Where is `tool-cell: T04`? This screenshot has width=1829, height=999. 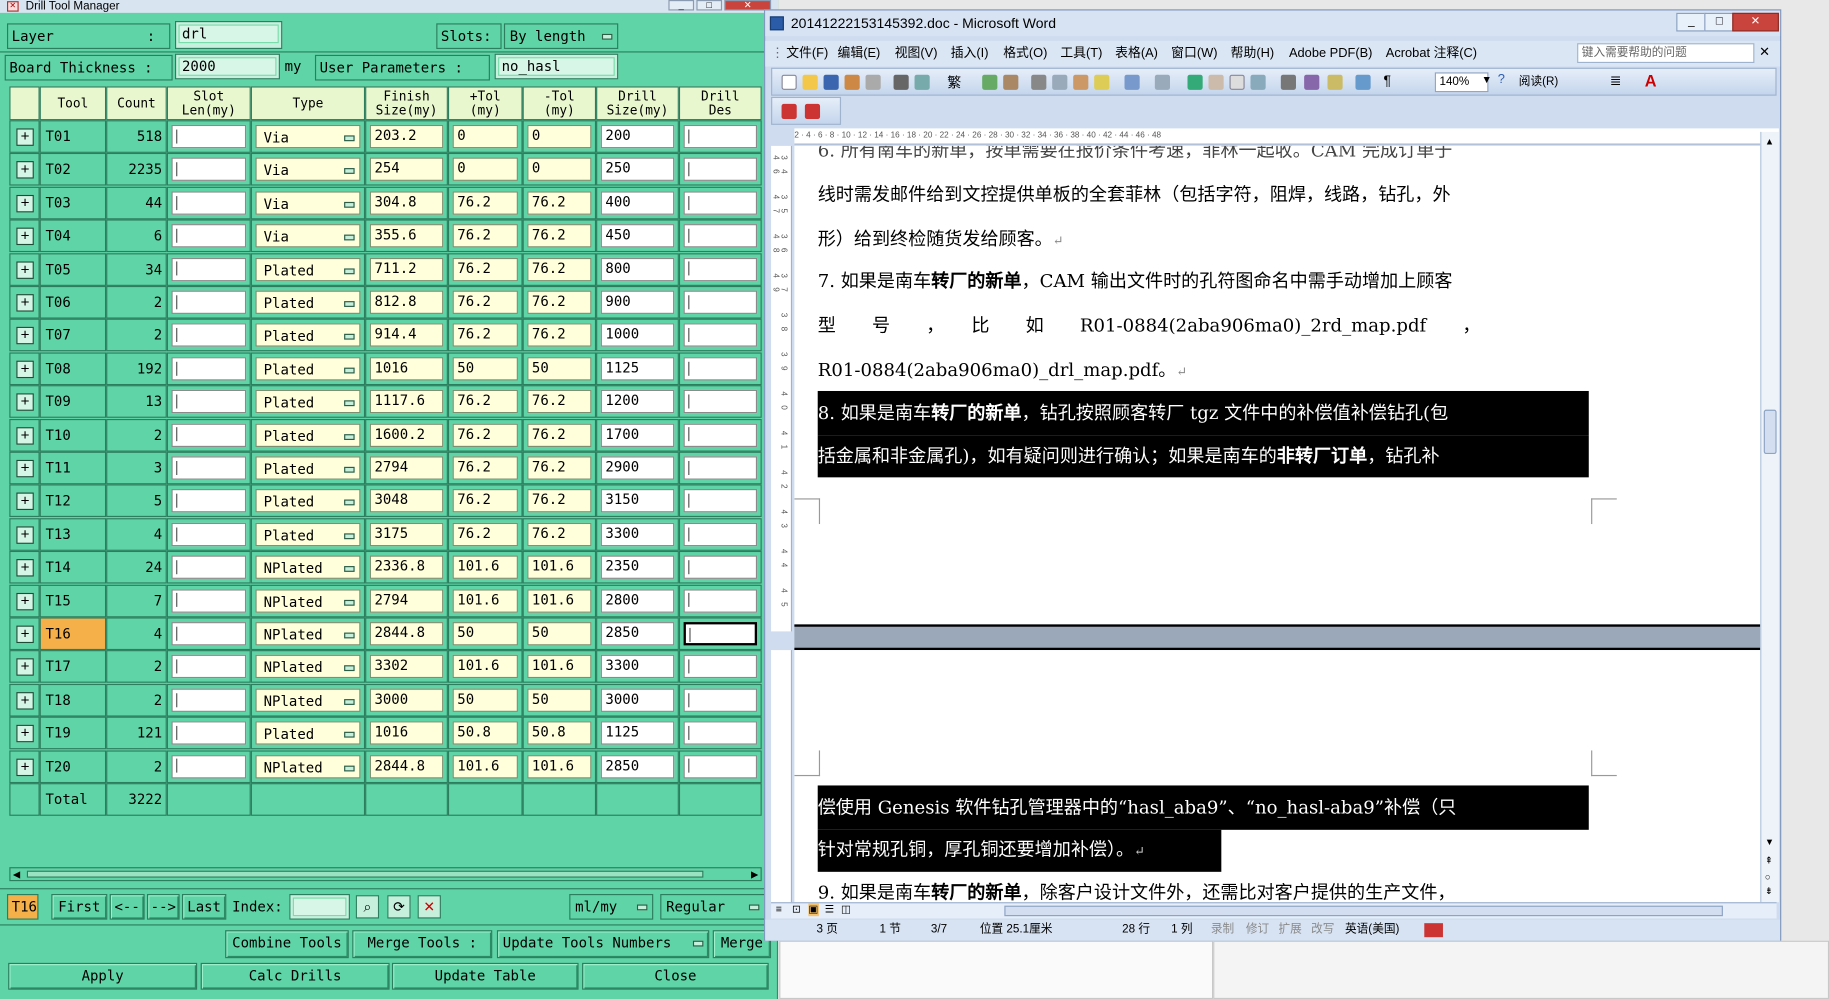 tool-cell: T04 is located at coordinates (73, 236).